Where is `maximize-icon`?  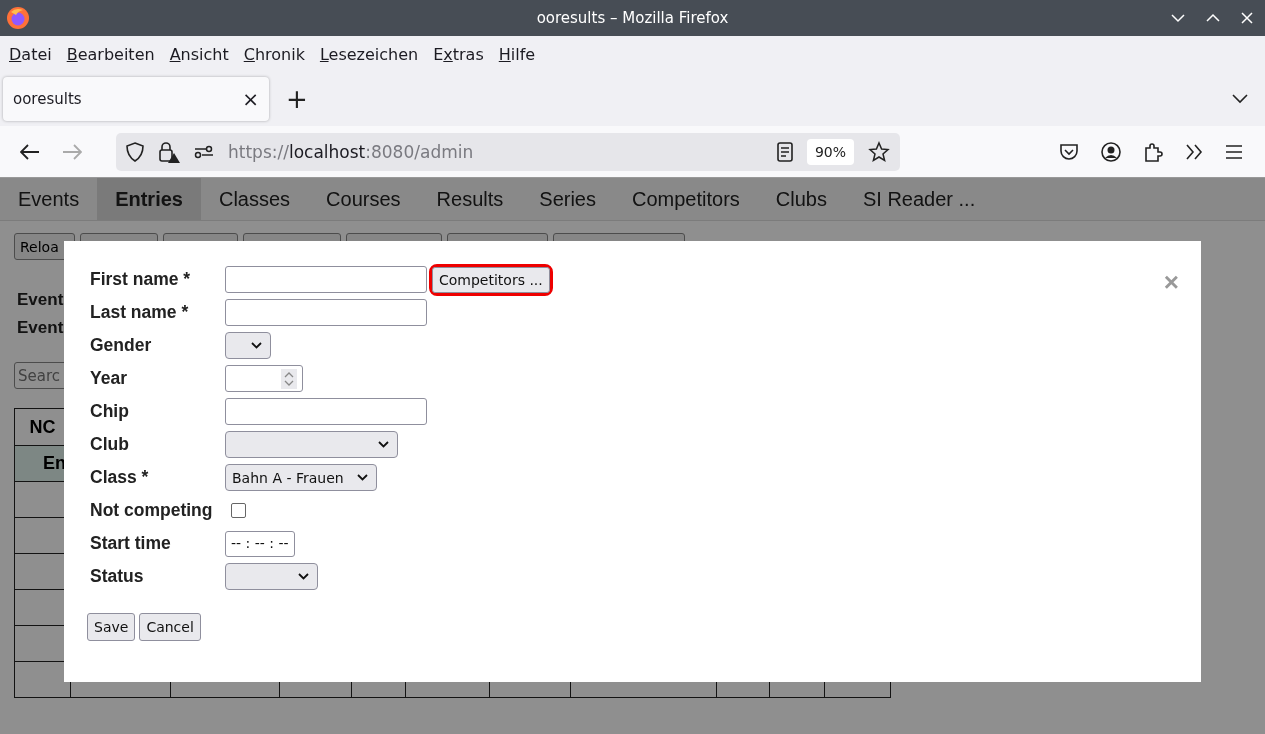
maximize-icon is located at coordinates (1213, 18).